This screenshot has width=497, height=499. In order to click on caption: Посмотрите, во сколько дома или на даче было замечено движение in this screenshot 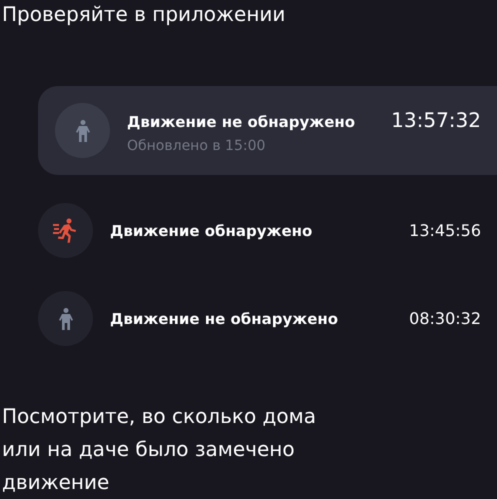, I will do `click(159, 449)`.